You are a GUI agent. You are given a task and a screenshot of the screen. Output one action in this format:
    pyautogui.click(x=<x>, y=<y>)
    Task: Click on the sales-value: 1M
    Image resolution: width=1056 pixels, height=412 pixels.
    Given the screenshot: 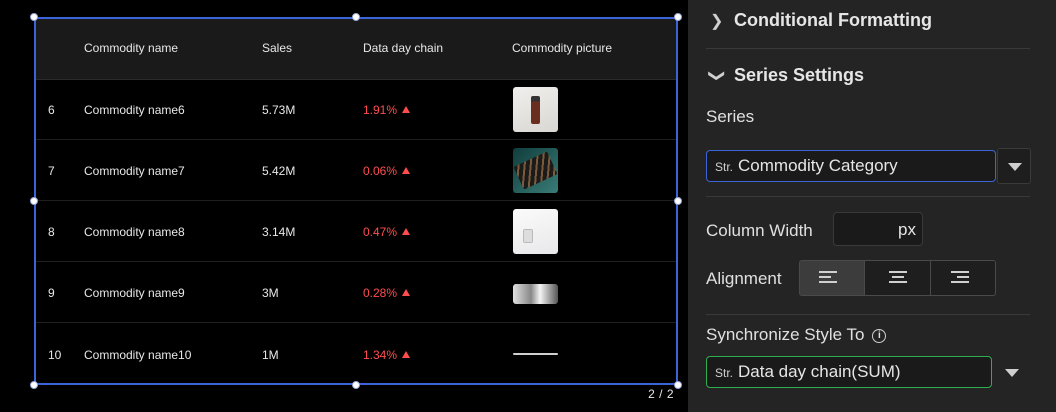 What is the action you would take?
    pyautogui.click(x=270, y=355)
    